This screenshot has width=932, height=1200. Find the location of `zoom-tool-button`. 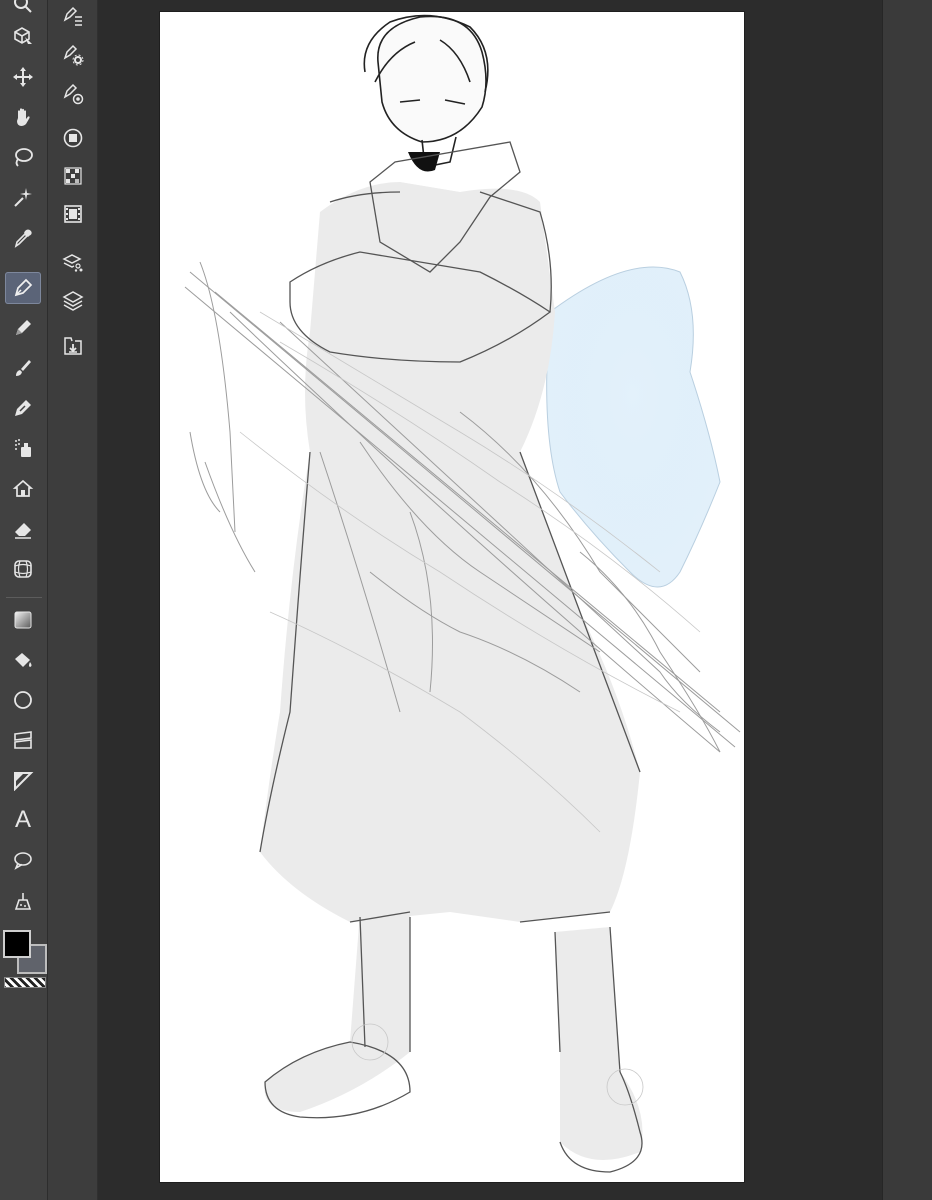

zoom-tool-button is located at coordinates (23, 10).